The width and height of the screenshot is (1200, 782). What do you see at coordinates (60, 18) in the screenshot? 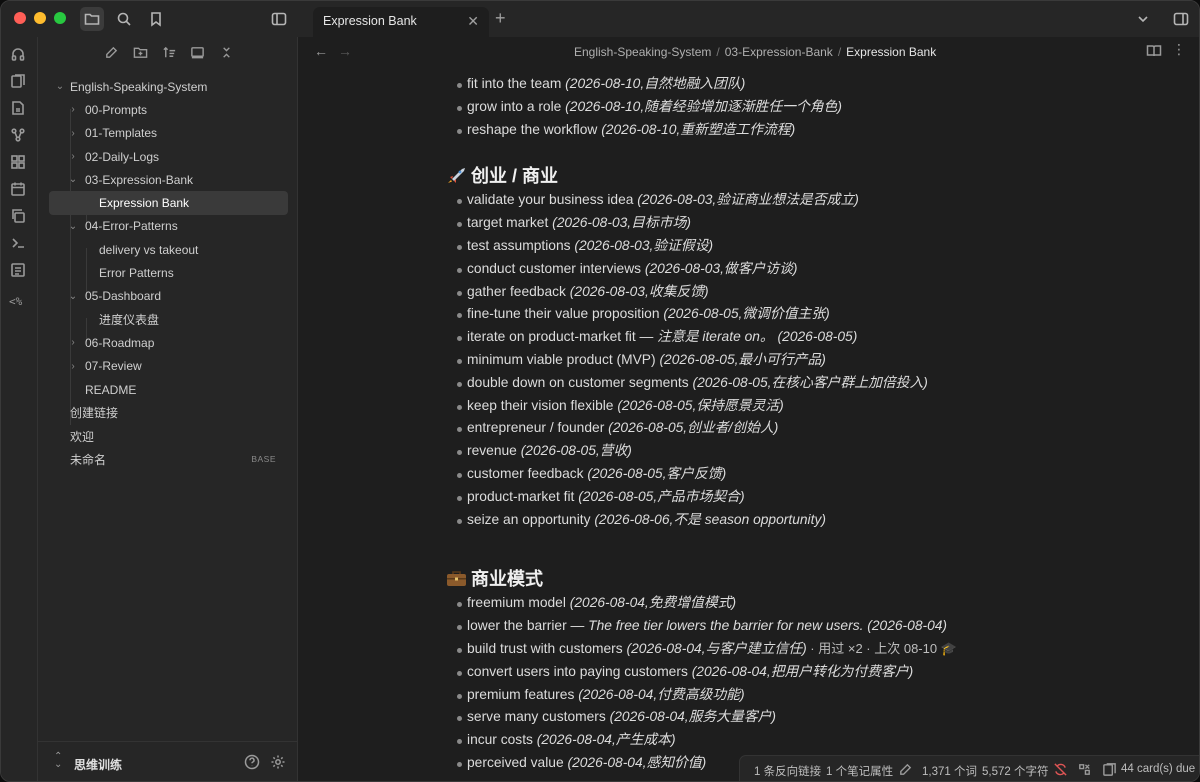
I see `zoom-window-button` at bounding box center [60, 18].